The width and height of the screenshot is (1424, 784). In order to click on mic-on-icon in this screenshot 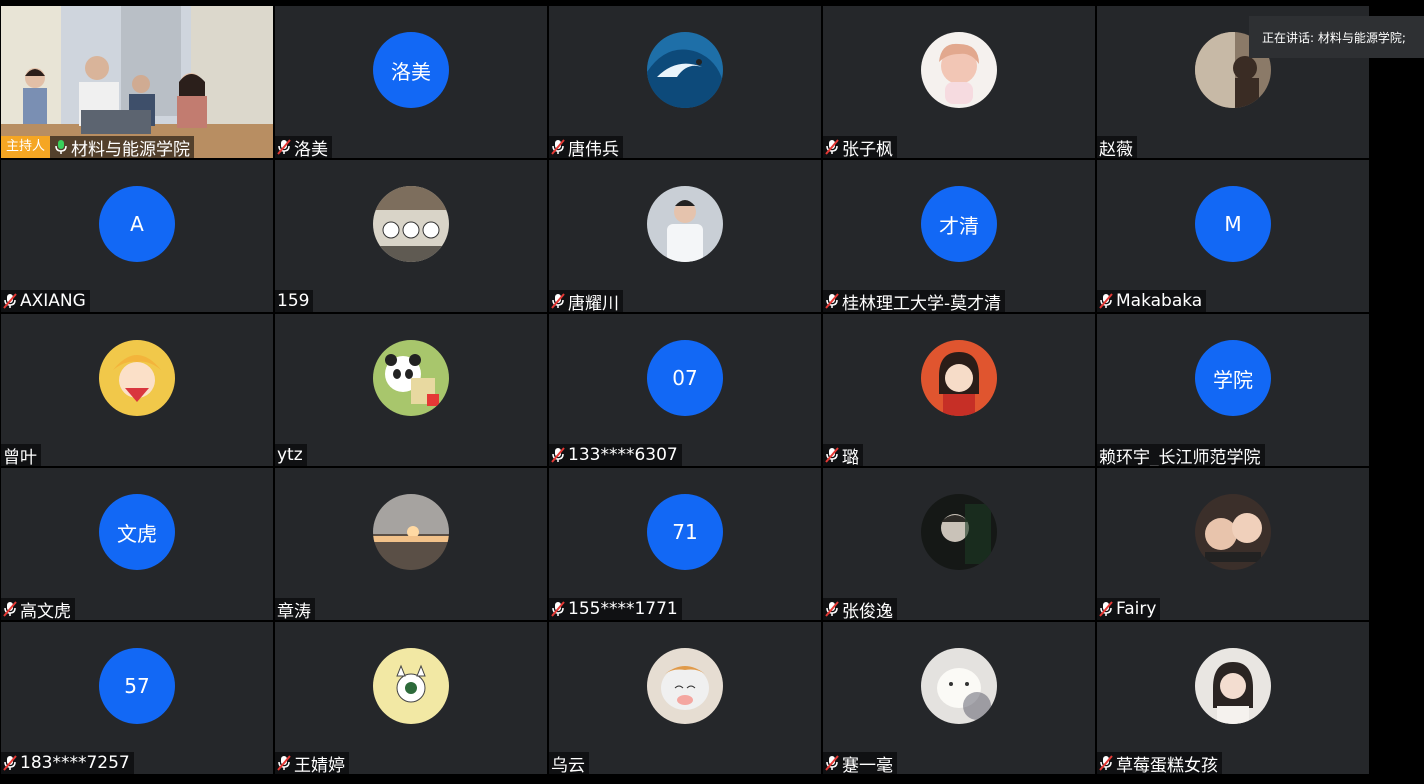, I will do `click(61, 147)`.